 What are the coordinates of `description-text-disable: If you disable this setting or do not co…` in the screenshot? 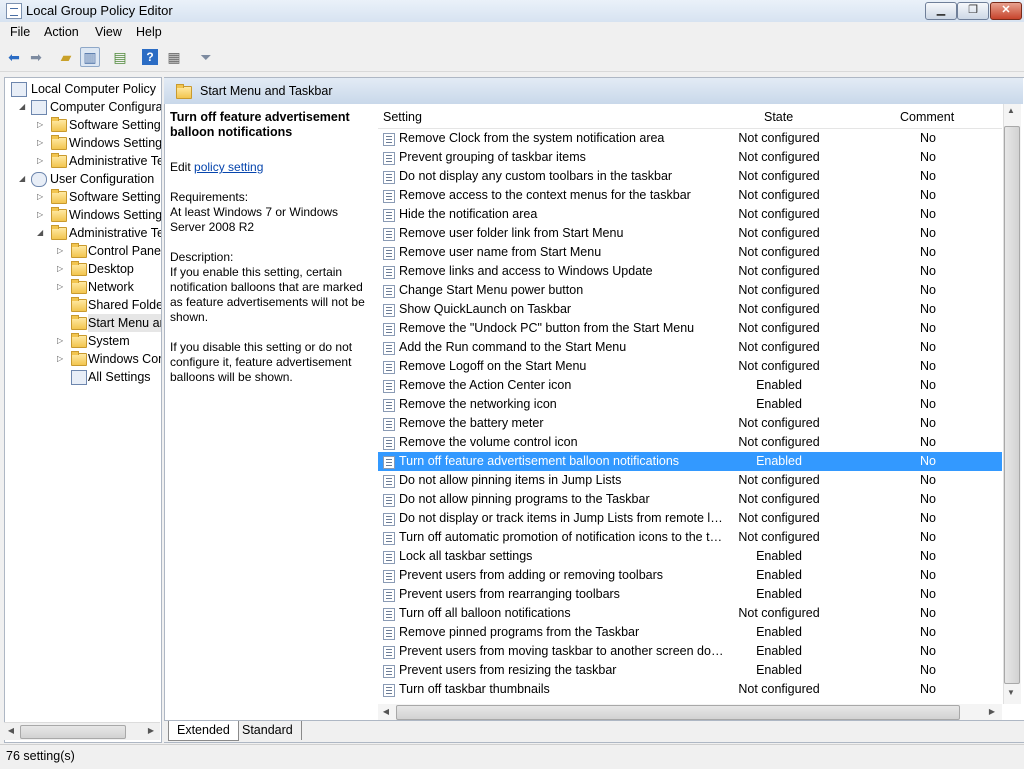 It's located at (261, 362).